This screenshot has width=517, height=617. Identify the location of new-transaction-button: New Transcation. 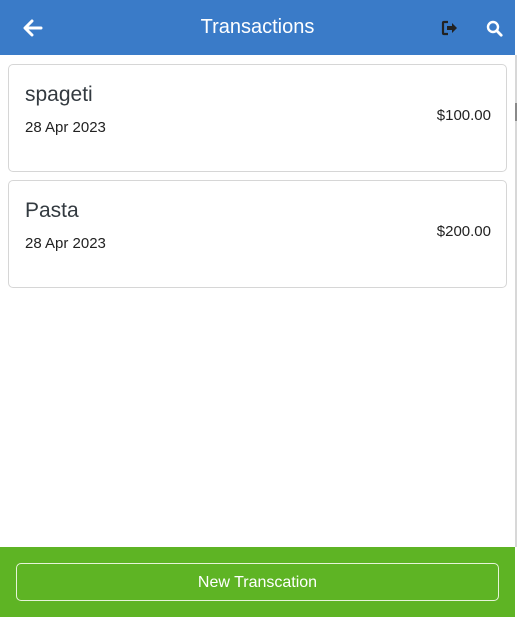
(257, 582).